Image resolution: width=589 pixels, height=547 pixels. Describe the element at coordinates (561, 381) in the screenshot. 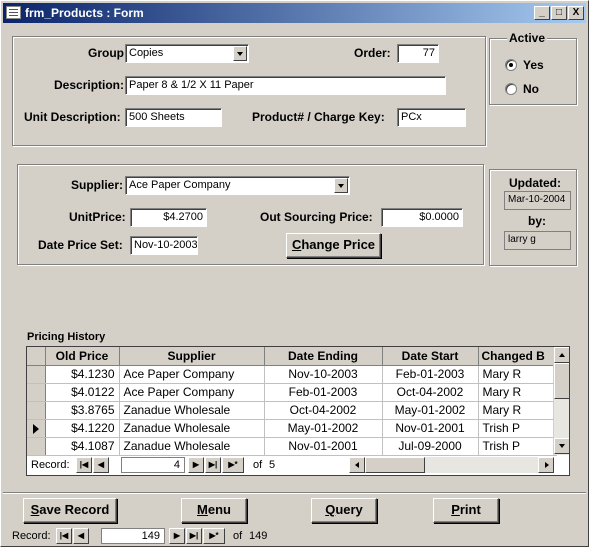

I see `scroll-thumb` at that location.